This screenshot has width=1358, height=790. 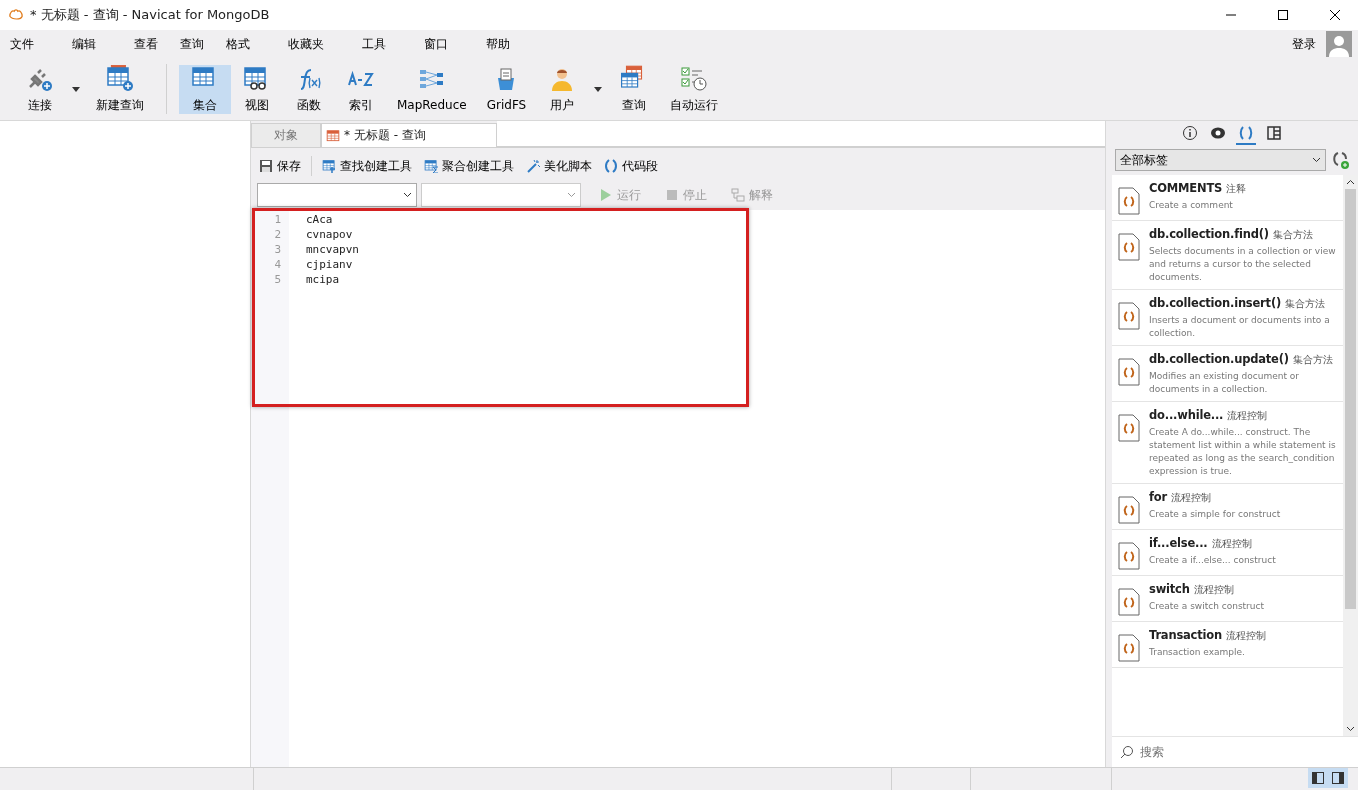 What do you see at coordinates (329, 166) in the screenshot?
I see `table-search-icon` at bounding box center [329, 166].